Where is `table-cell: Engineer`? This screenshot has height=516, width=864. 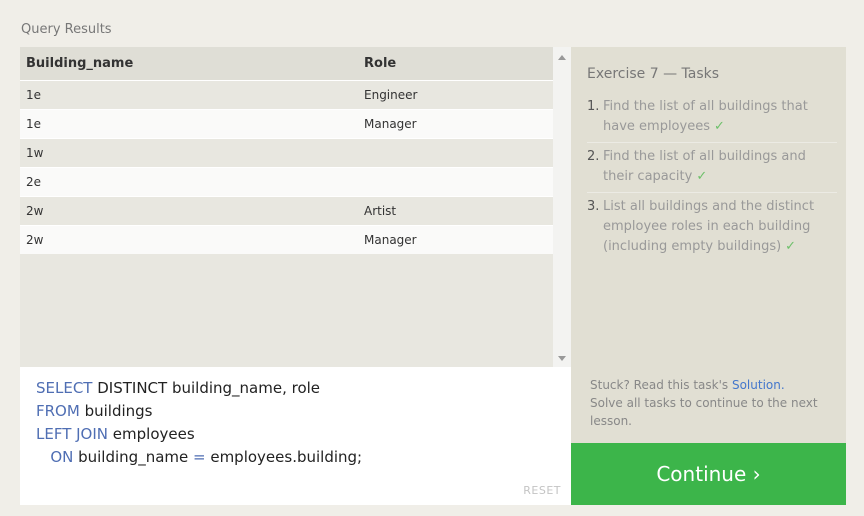
table-cell: Engineer is located at coordinates (455, 94).